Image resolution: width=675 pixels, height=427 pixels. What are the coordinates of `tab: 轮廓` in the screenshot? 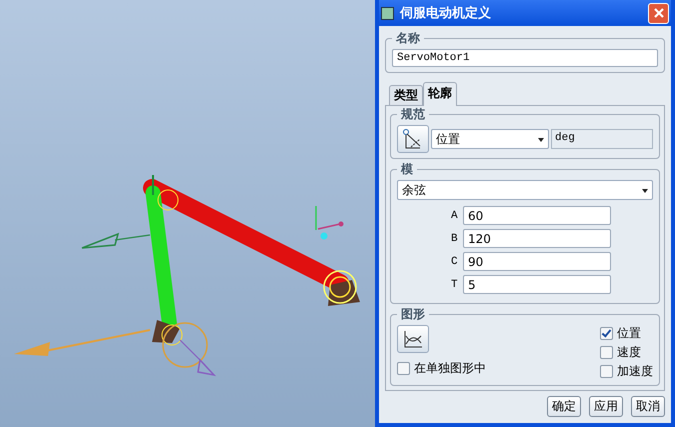 It's located at (440, 94).